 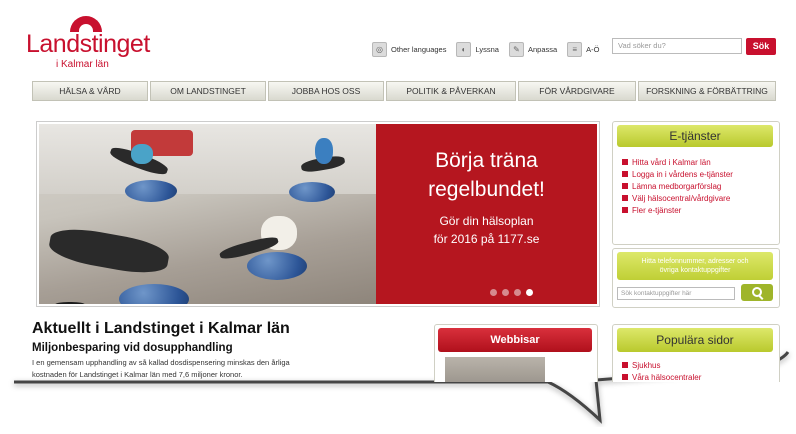 What do you see at coordinates (464, 49) in the screenshot?
I see `speaker-icon: ◐` at bounding box center [464, 49].